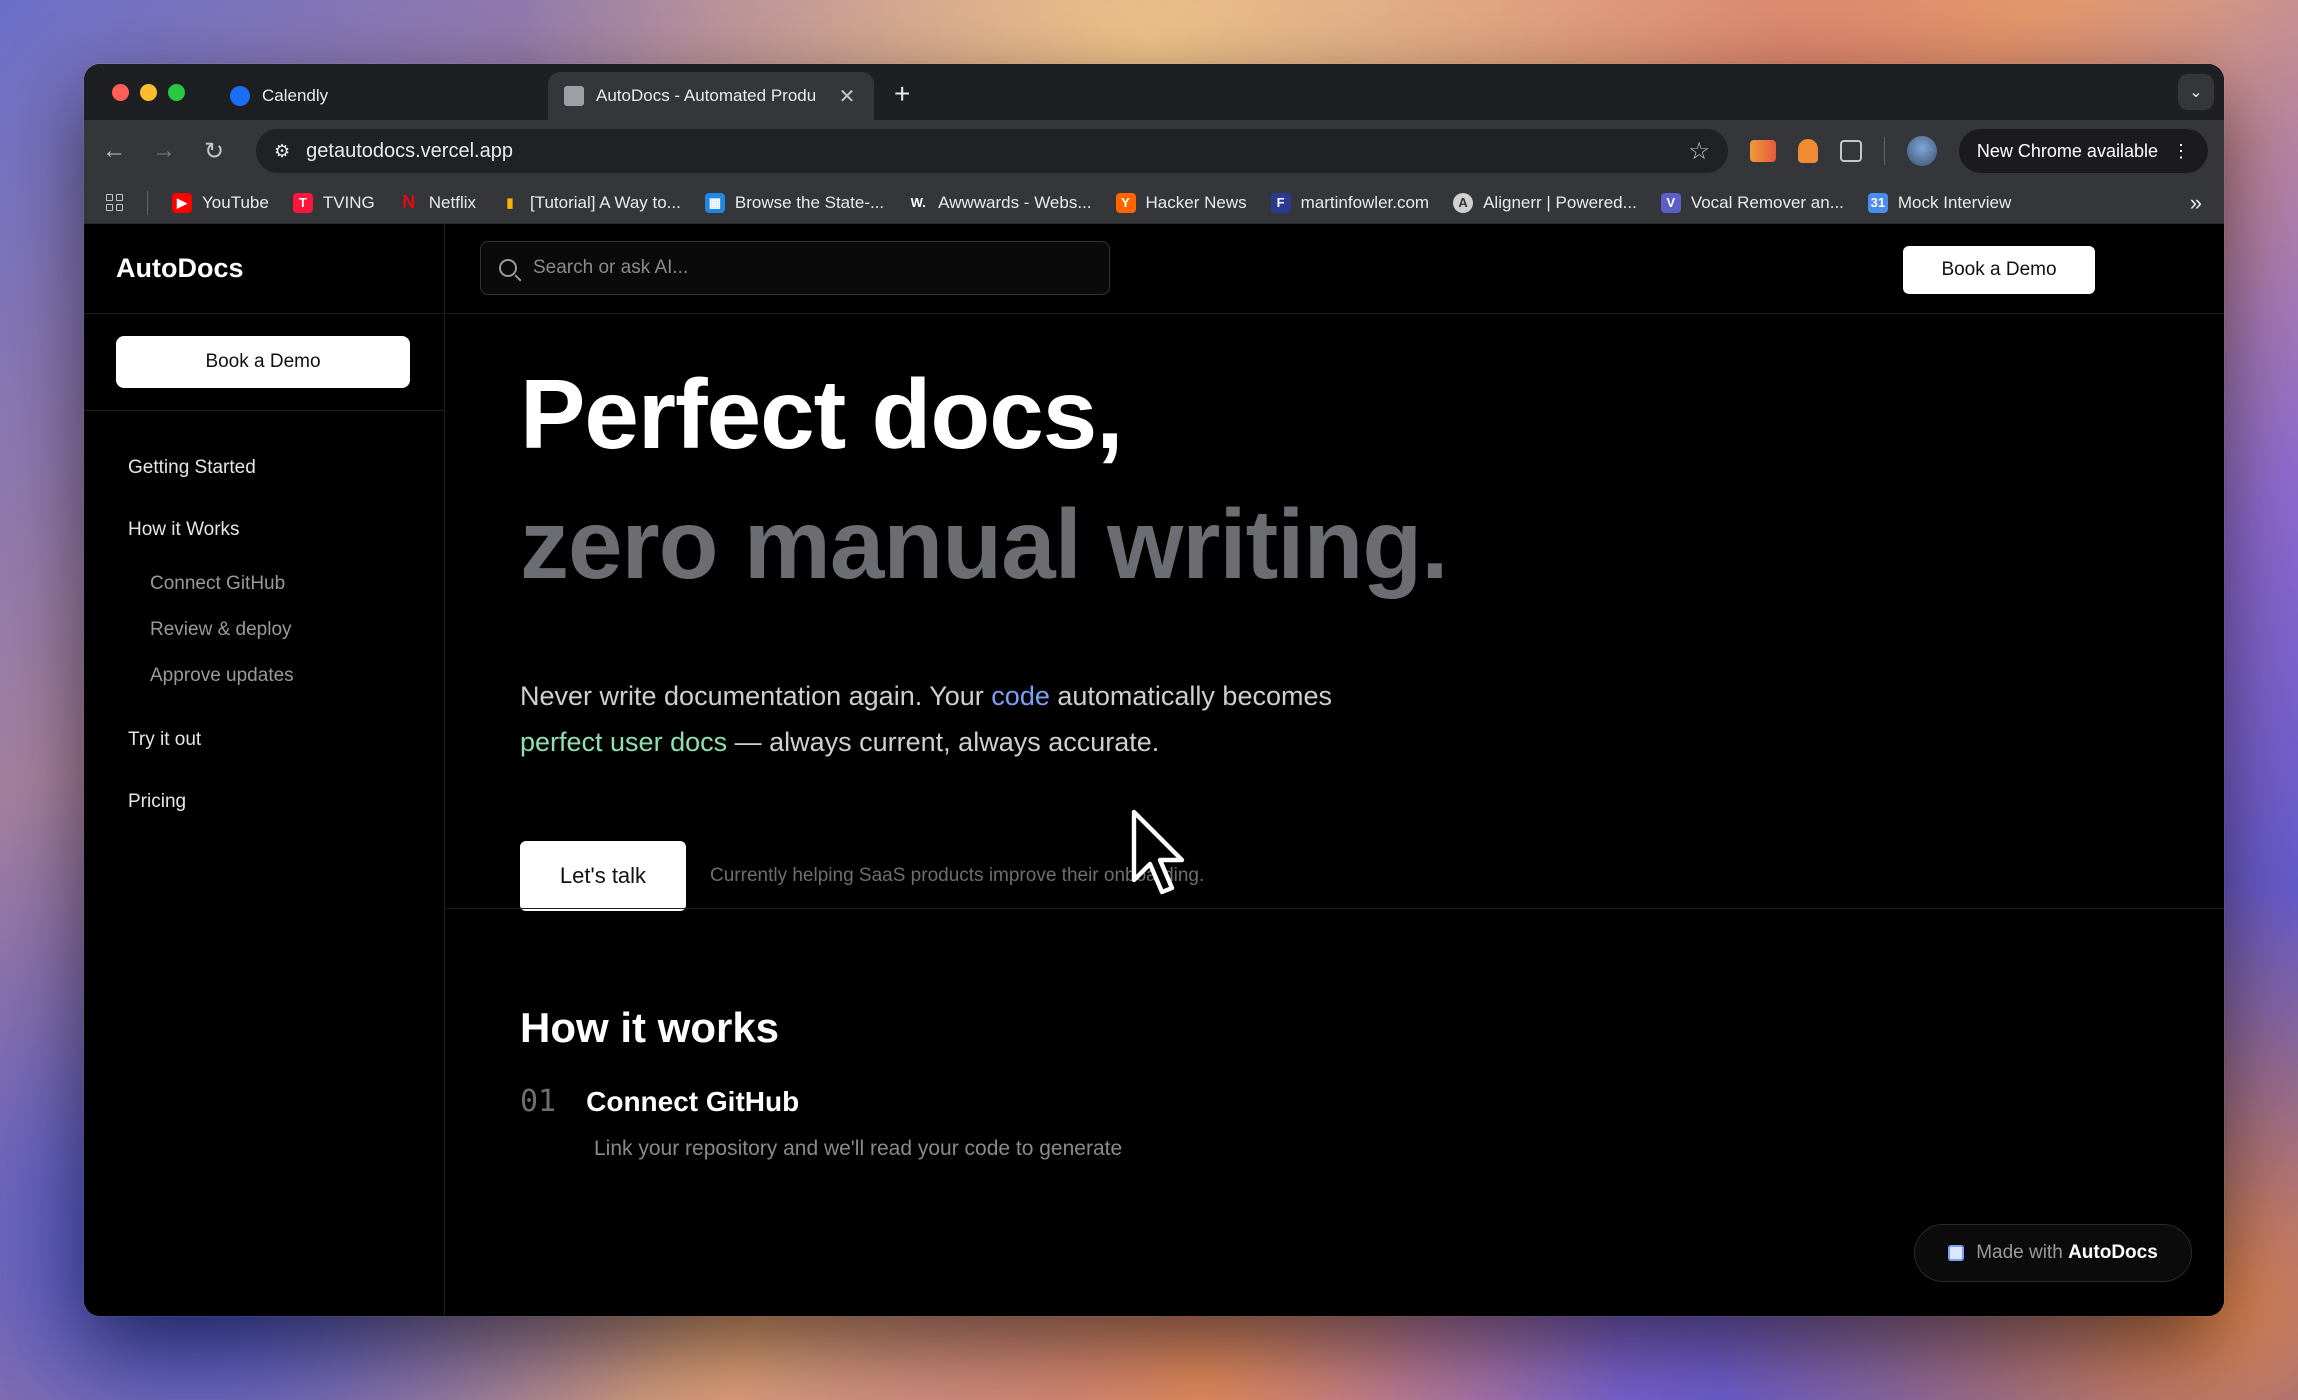  What do you see at coordinates (220, 202) in the screenshot?
I see `bookmark-youtube: ▶ YouTube` at bounding box center [220, 202].